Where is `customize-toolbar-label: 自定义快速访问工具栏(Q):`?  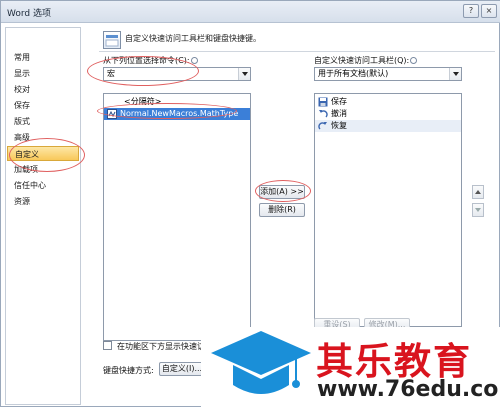 customize-toolbar-label: 自定义快速访问工具栏(Q): is located at coordinates (366, 60).